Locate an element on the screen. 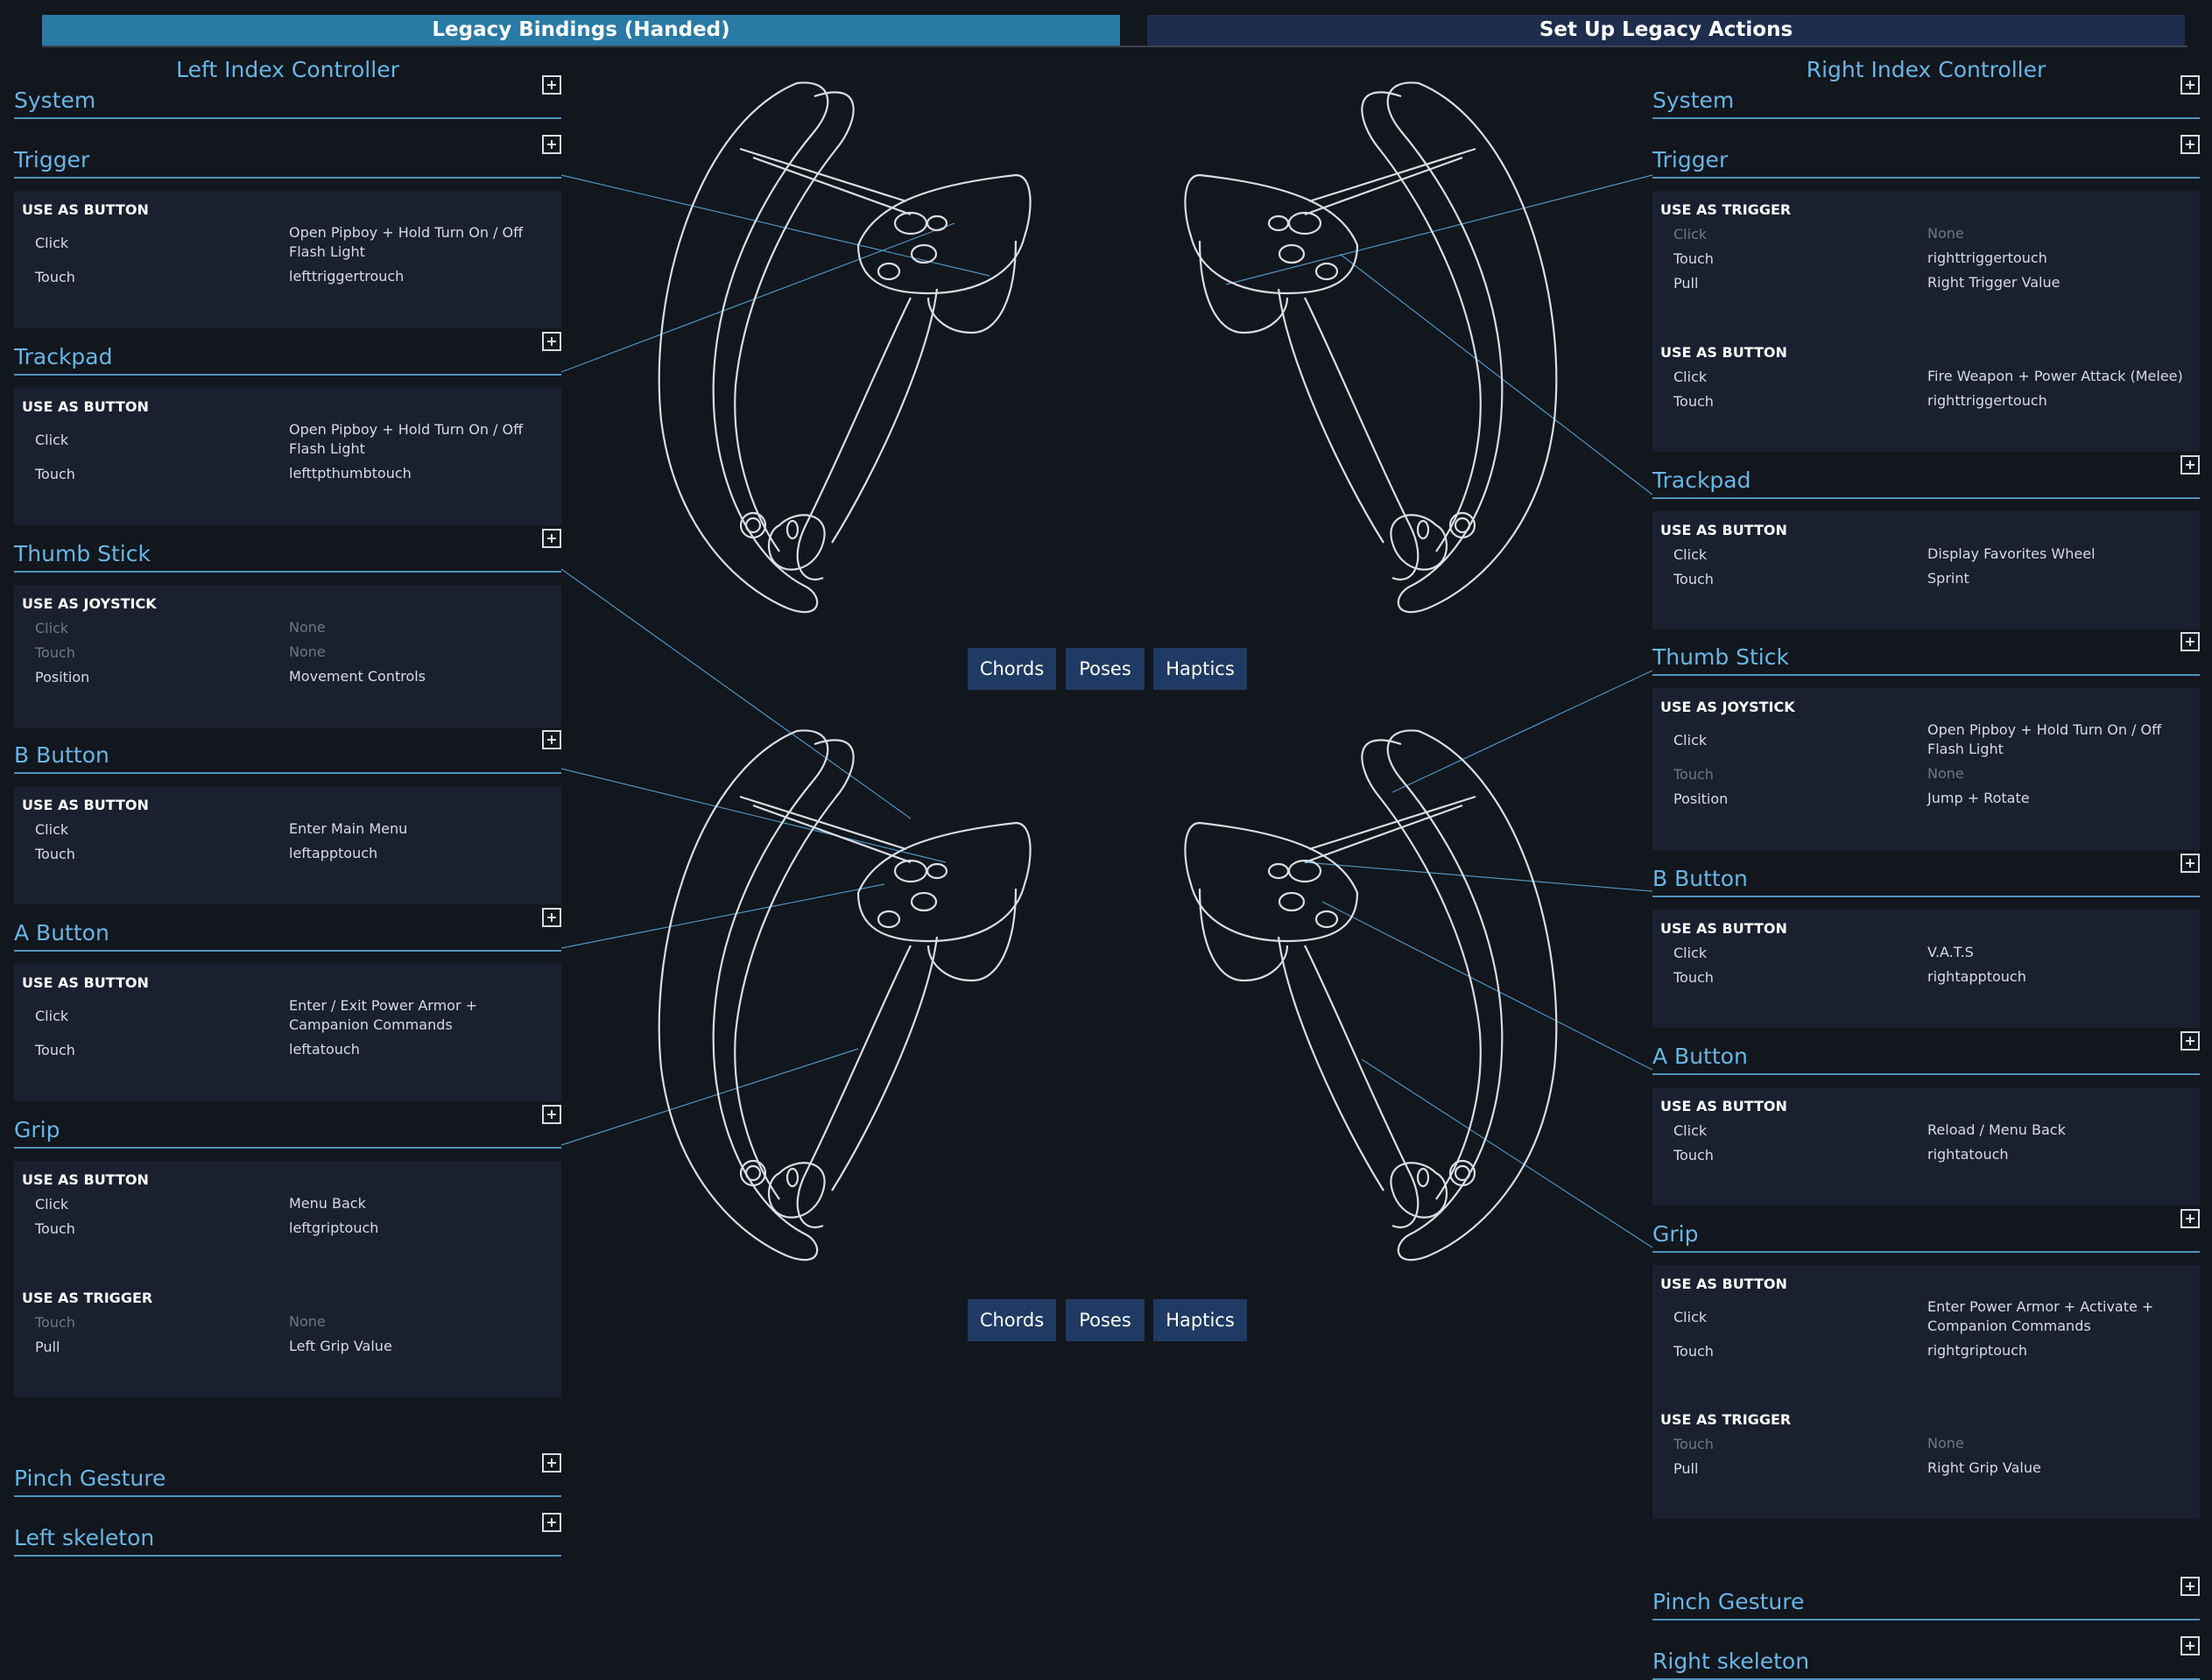 The width and height of the screenshot is (2212, 1680). left-pinch-gesture-section: Pinch Gesture is located at coordinates (287, 1475).